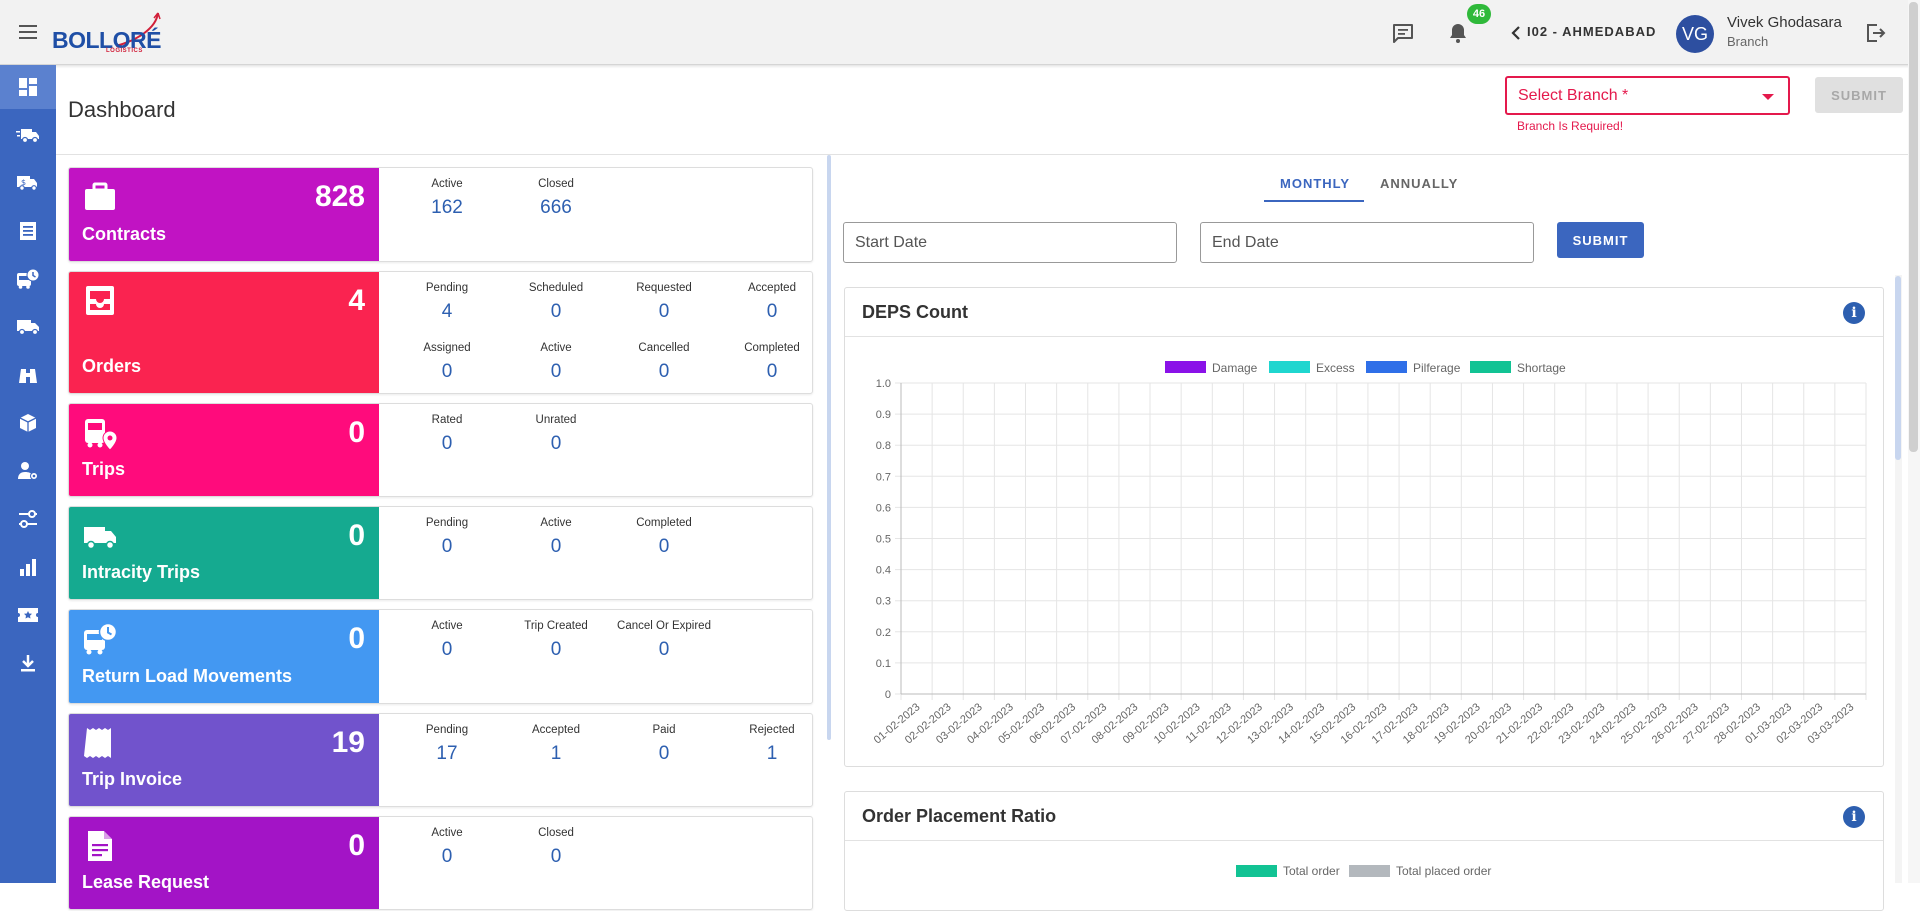  Describe the element at coordinates (28, 279) in the screenshot. I see `sidebar-item-return-load` at that location.